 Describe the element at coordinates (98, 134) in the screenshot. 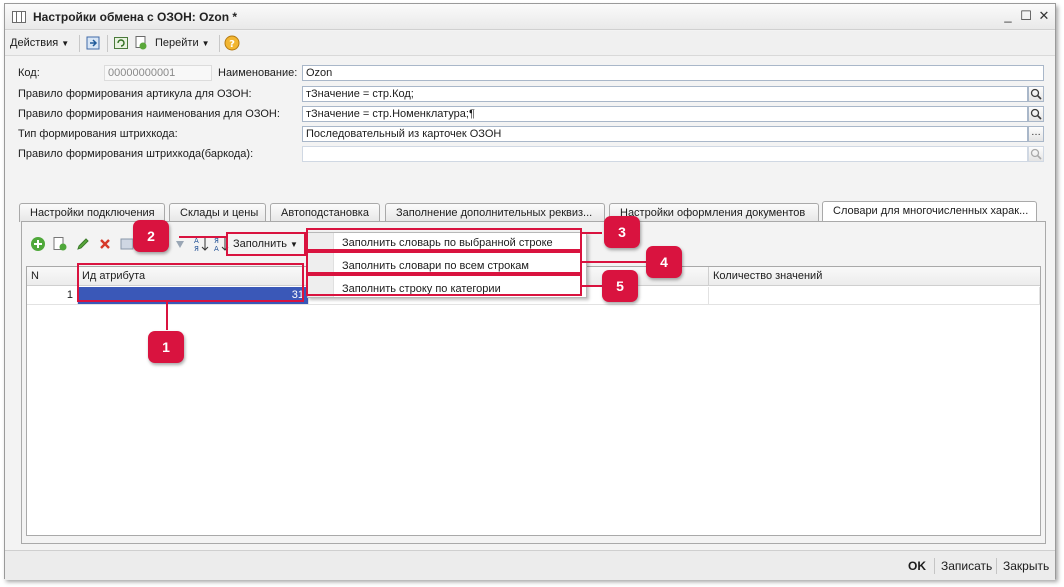

I see `barcode-type-label: Тип формирования штрихкода:` at that location.